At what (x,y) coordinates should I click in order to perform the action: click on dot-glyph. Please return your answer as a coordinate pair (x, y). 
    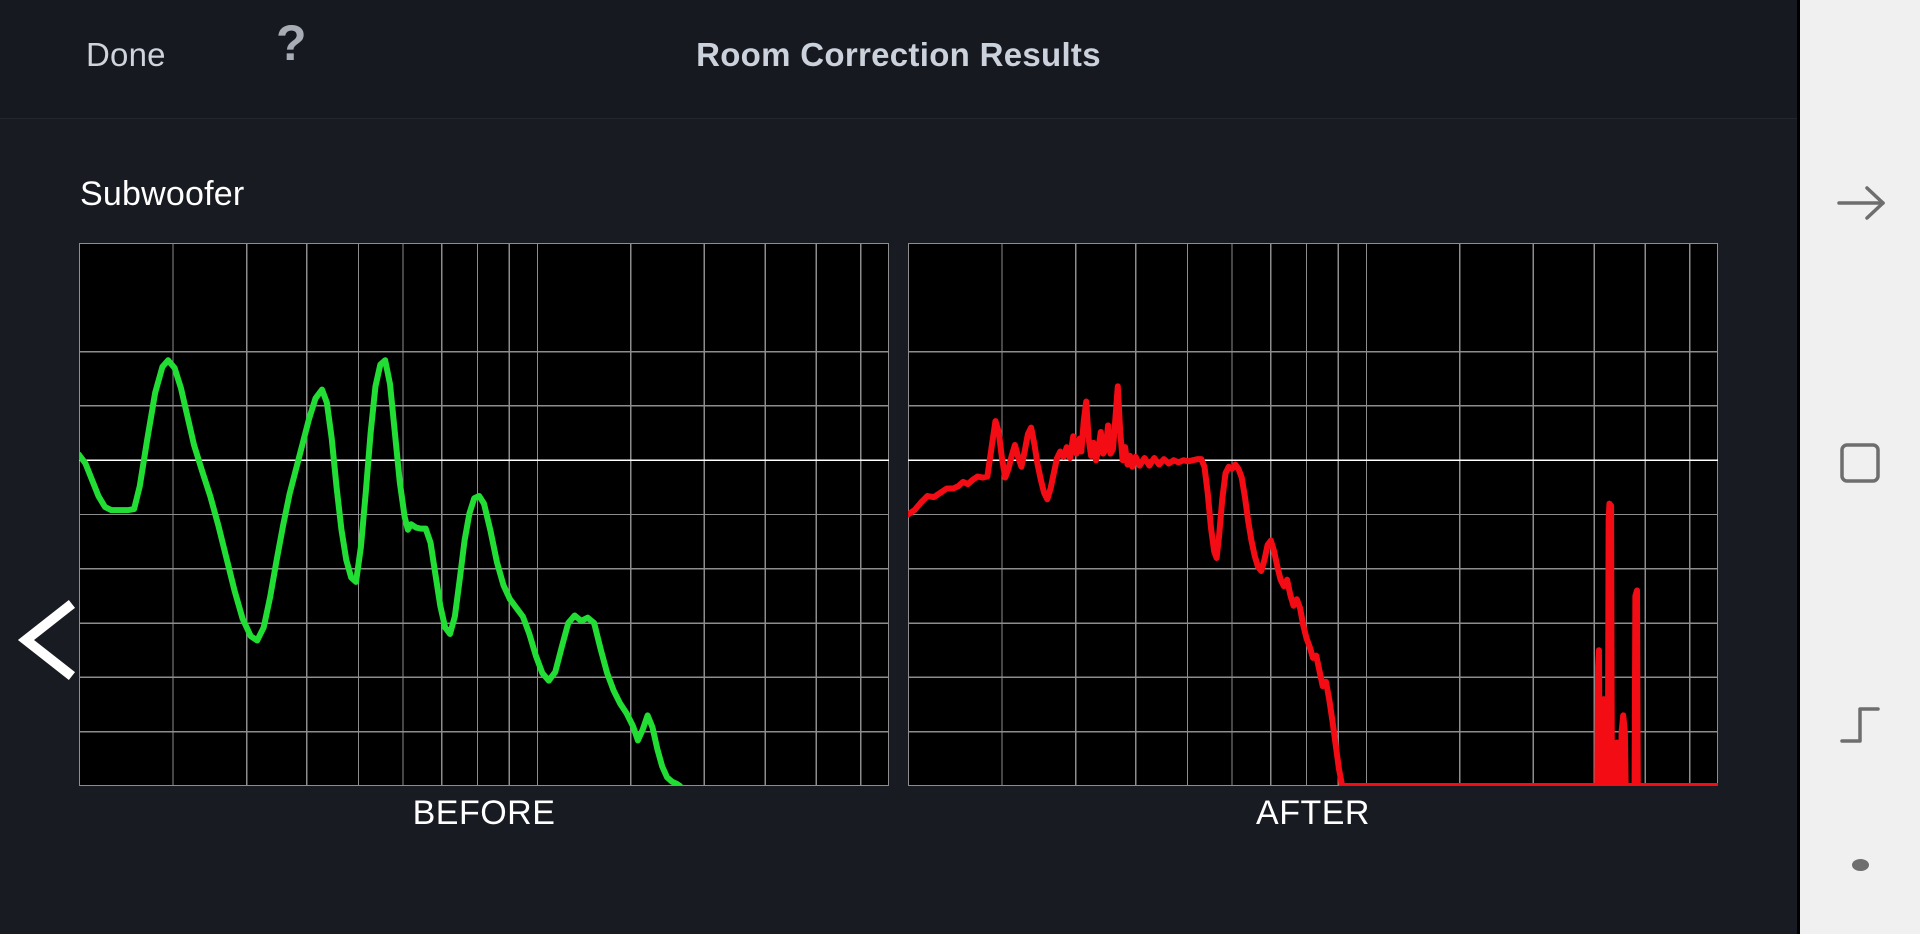
    Looking at the image, I should click on (1860, 865).